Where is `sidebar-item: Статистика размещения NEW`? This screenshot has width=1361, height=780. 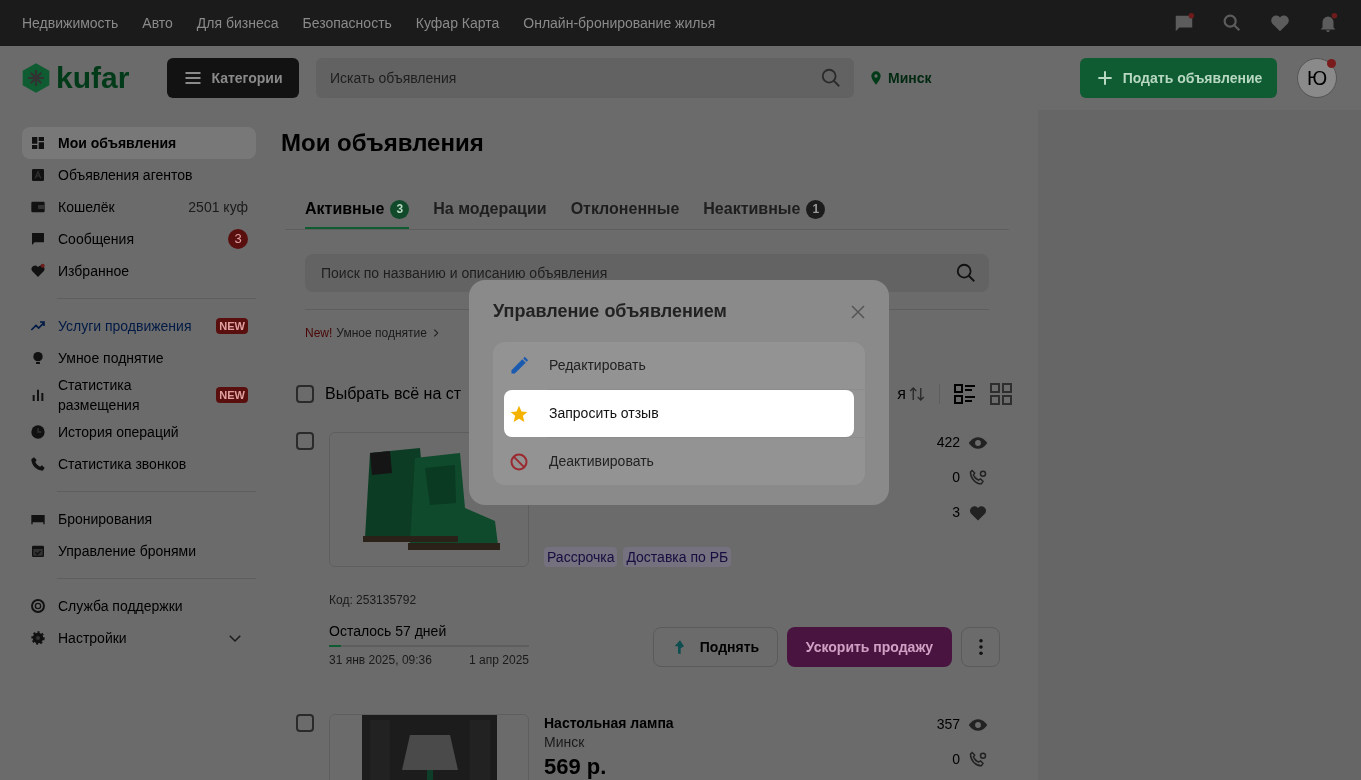 sidebar-item: Статистика размещения NEW is located at coordinates (139, 395).